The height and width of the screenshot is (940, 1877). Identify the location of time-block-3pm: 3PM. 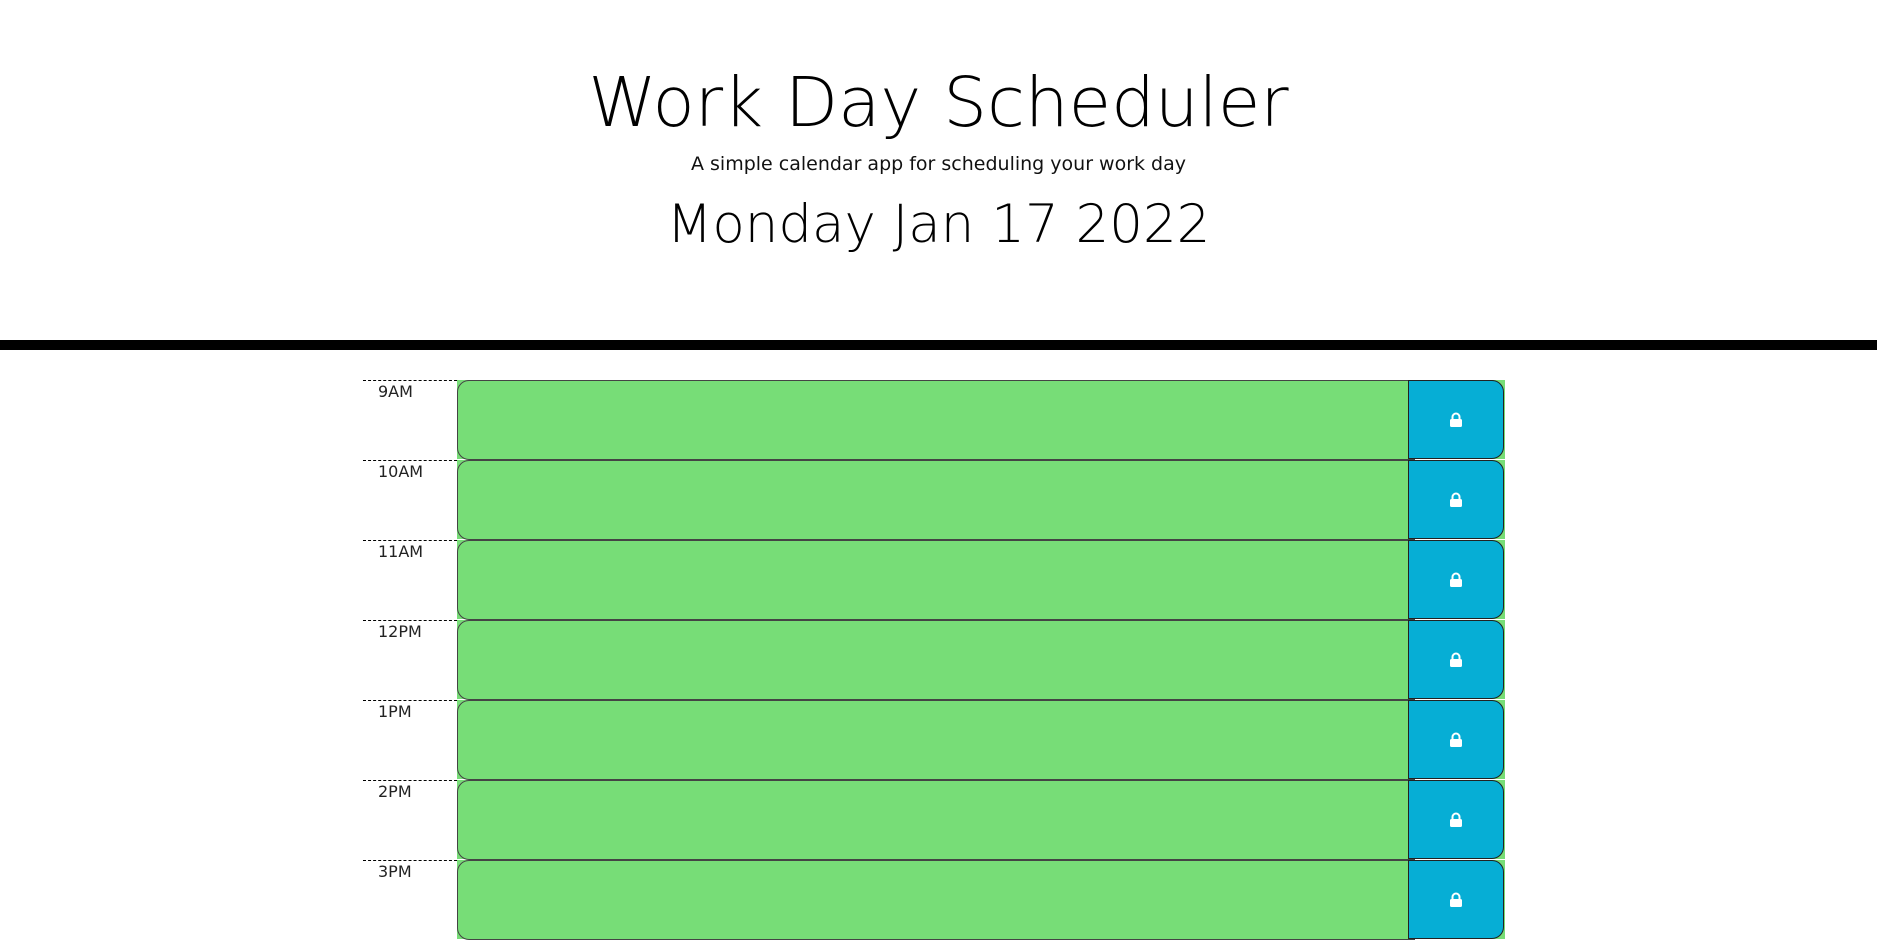
(934, 900).